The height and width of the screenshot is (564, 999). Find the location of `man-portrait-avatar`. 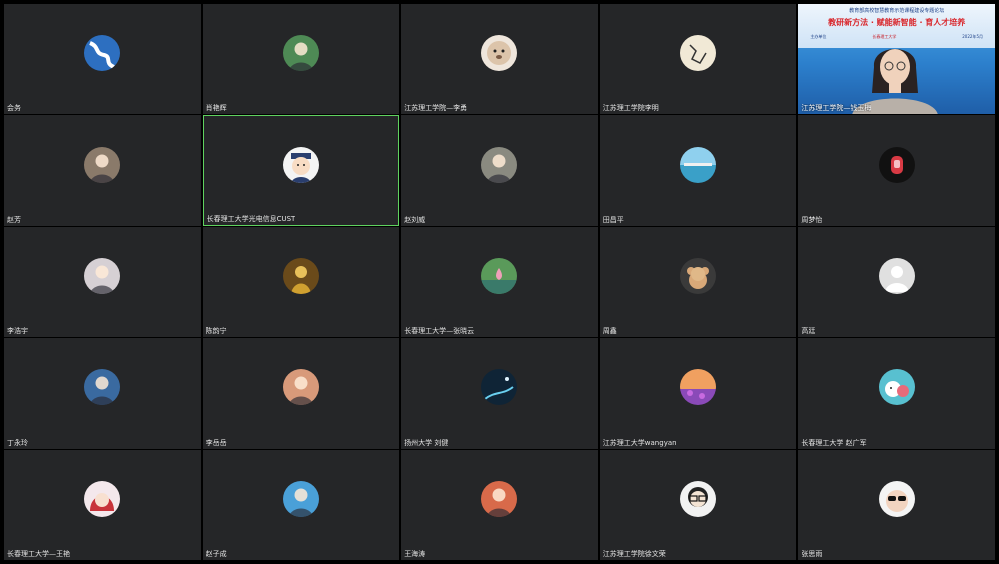

man-portrait-avatar is located at coordinates (300, 53).